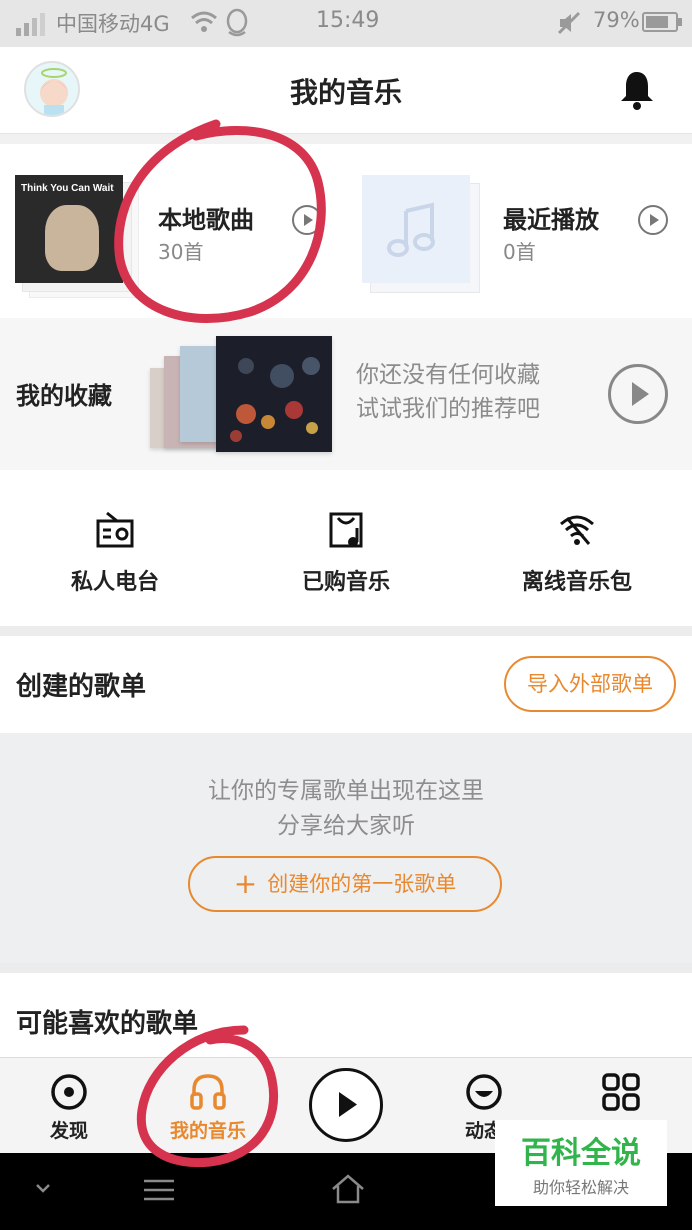  I want to click on play-recent-button, so click(653, 220).